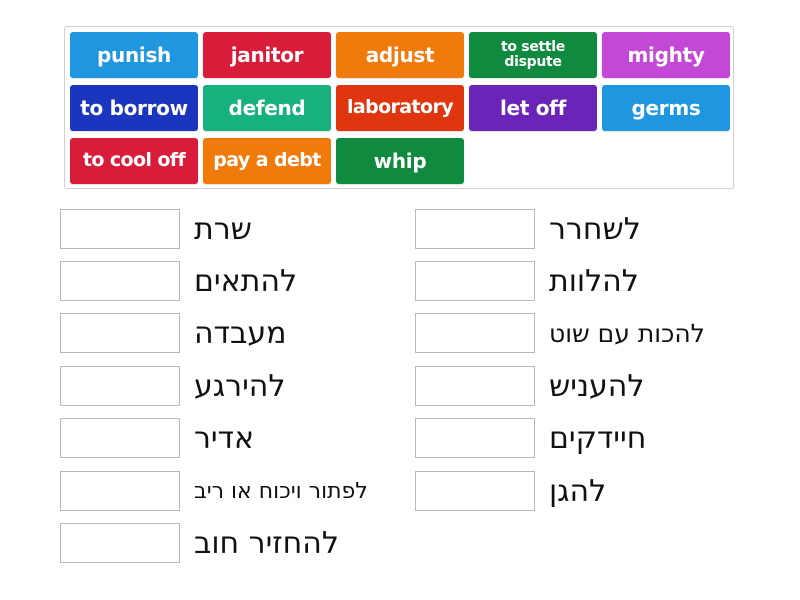 The width and height of the screenshot is (800, 600). What do you see at coordinates (666, 108) in the screenshot?
I see `tile-germs: germs` at bounding box center [666, 108].